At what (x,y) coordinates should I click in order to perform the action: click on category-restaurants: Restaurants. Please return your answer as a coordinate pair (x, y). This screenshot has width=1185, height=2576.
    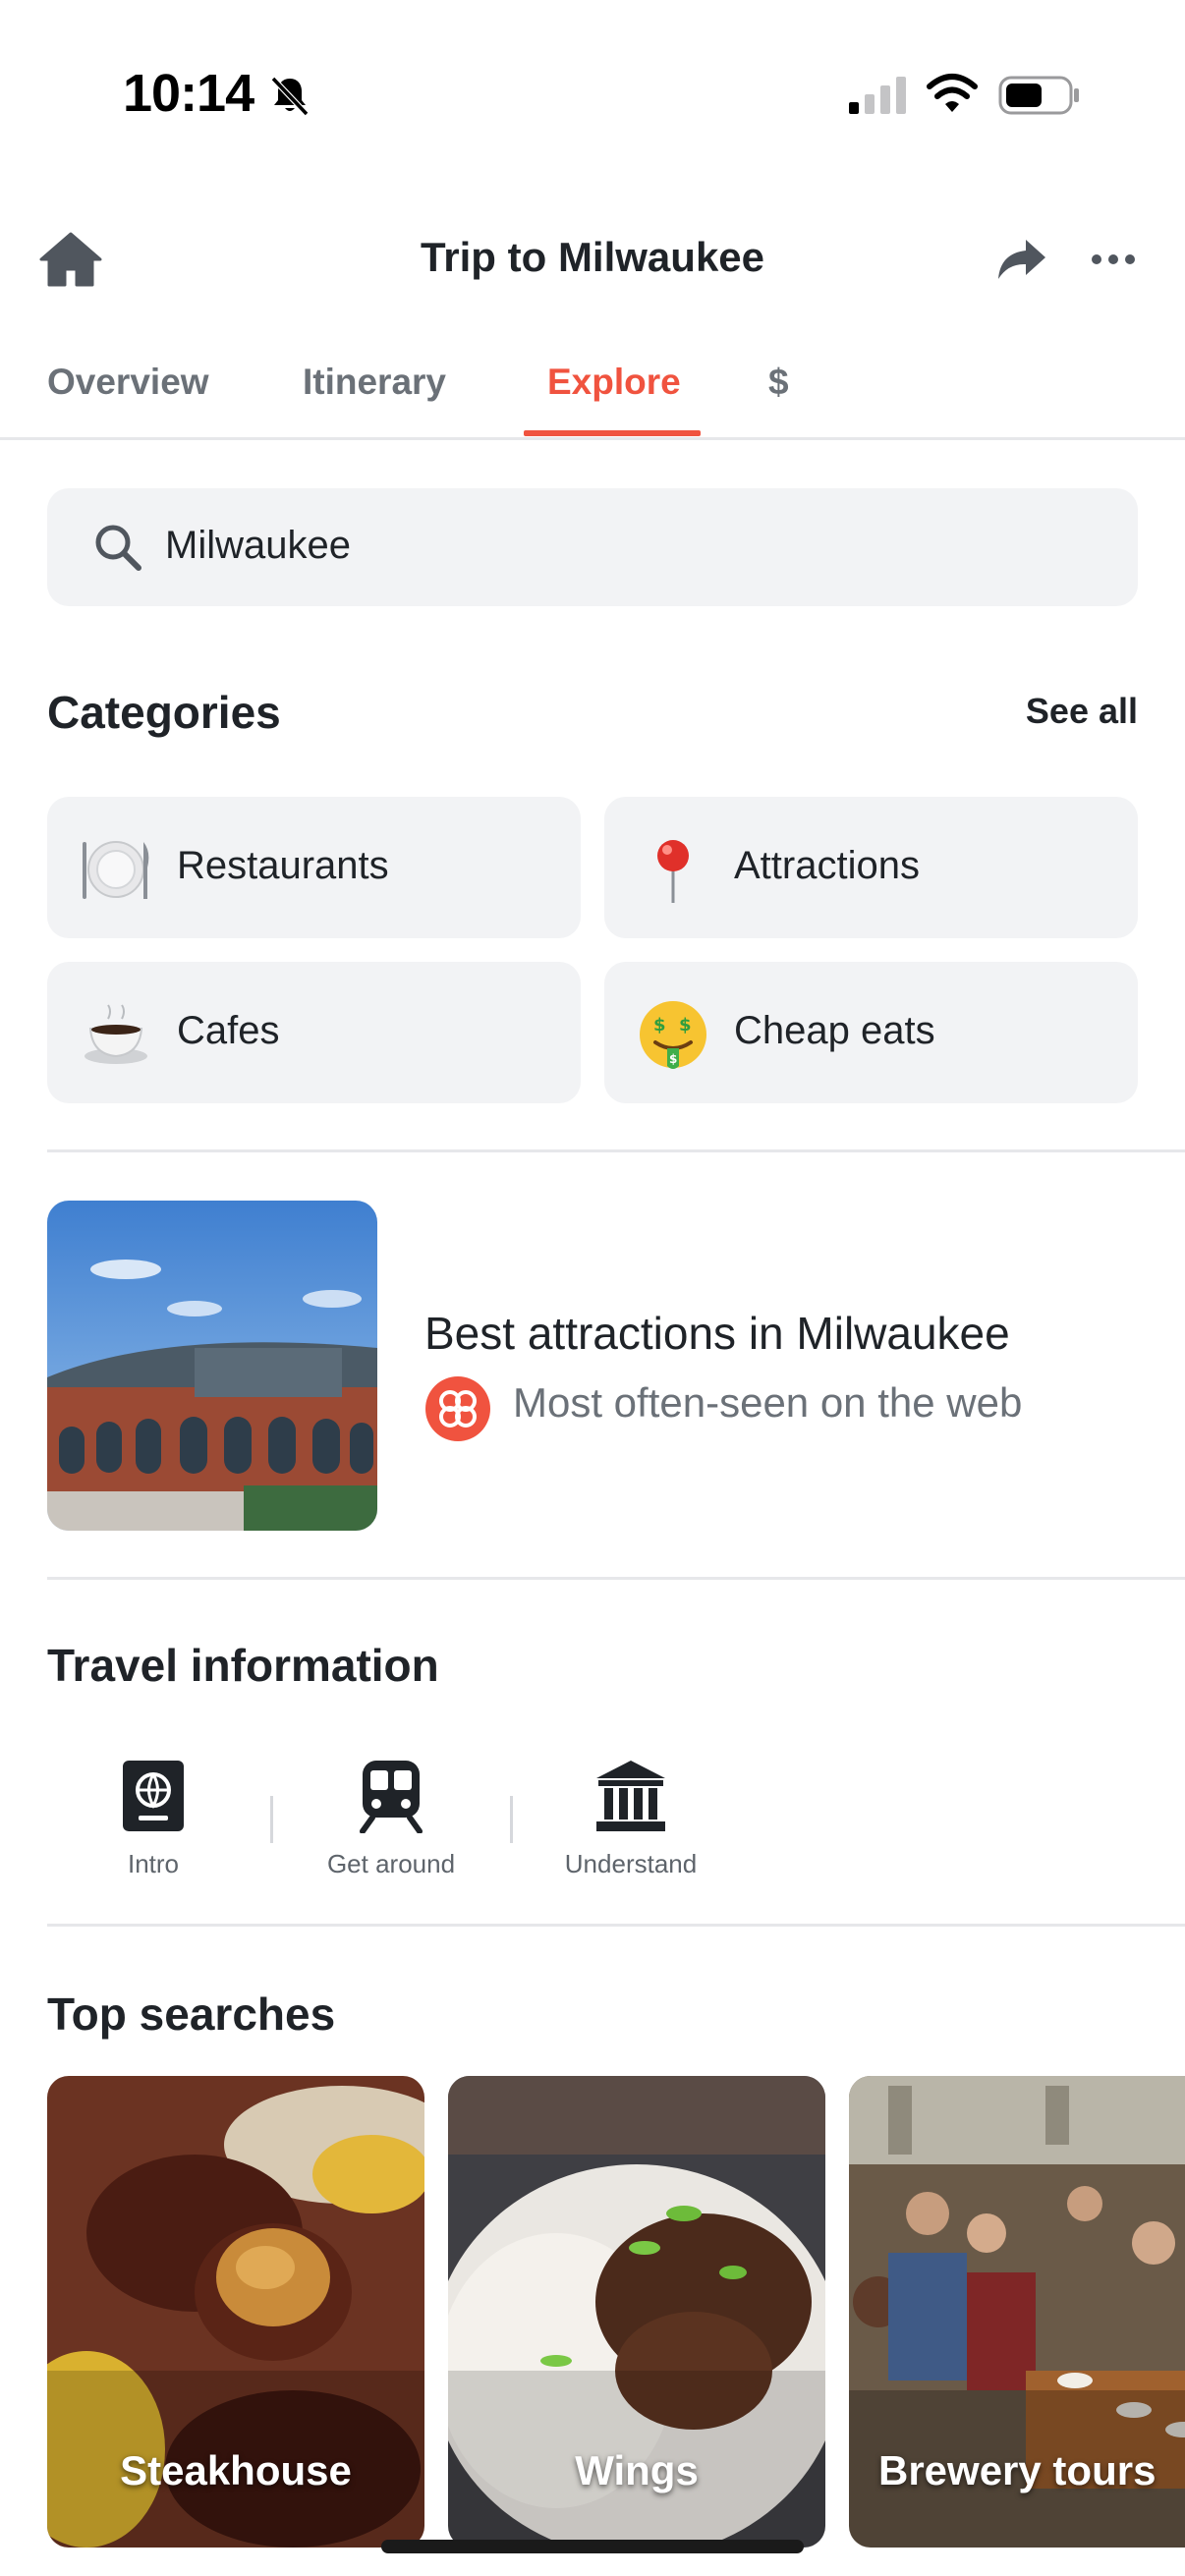
    Looking at the image, I should click on (314, 867).